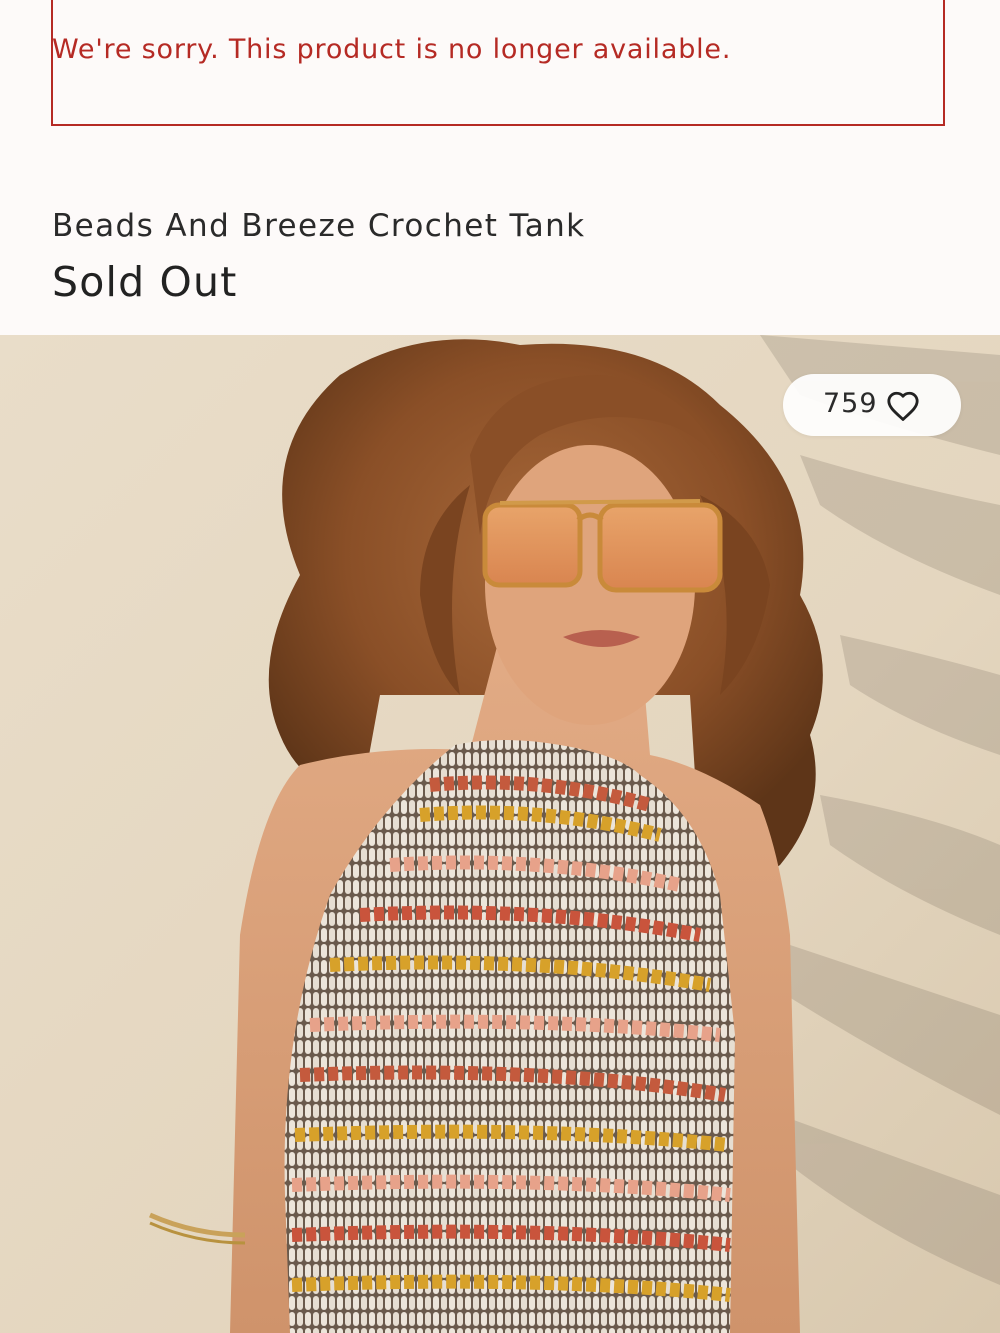  I want to click on favorite-count: 759, so click(850, 403).